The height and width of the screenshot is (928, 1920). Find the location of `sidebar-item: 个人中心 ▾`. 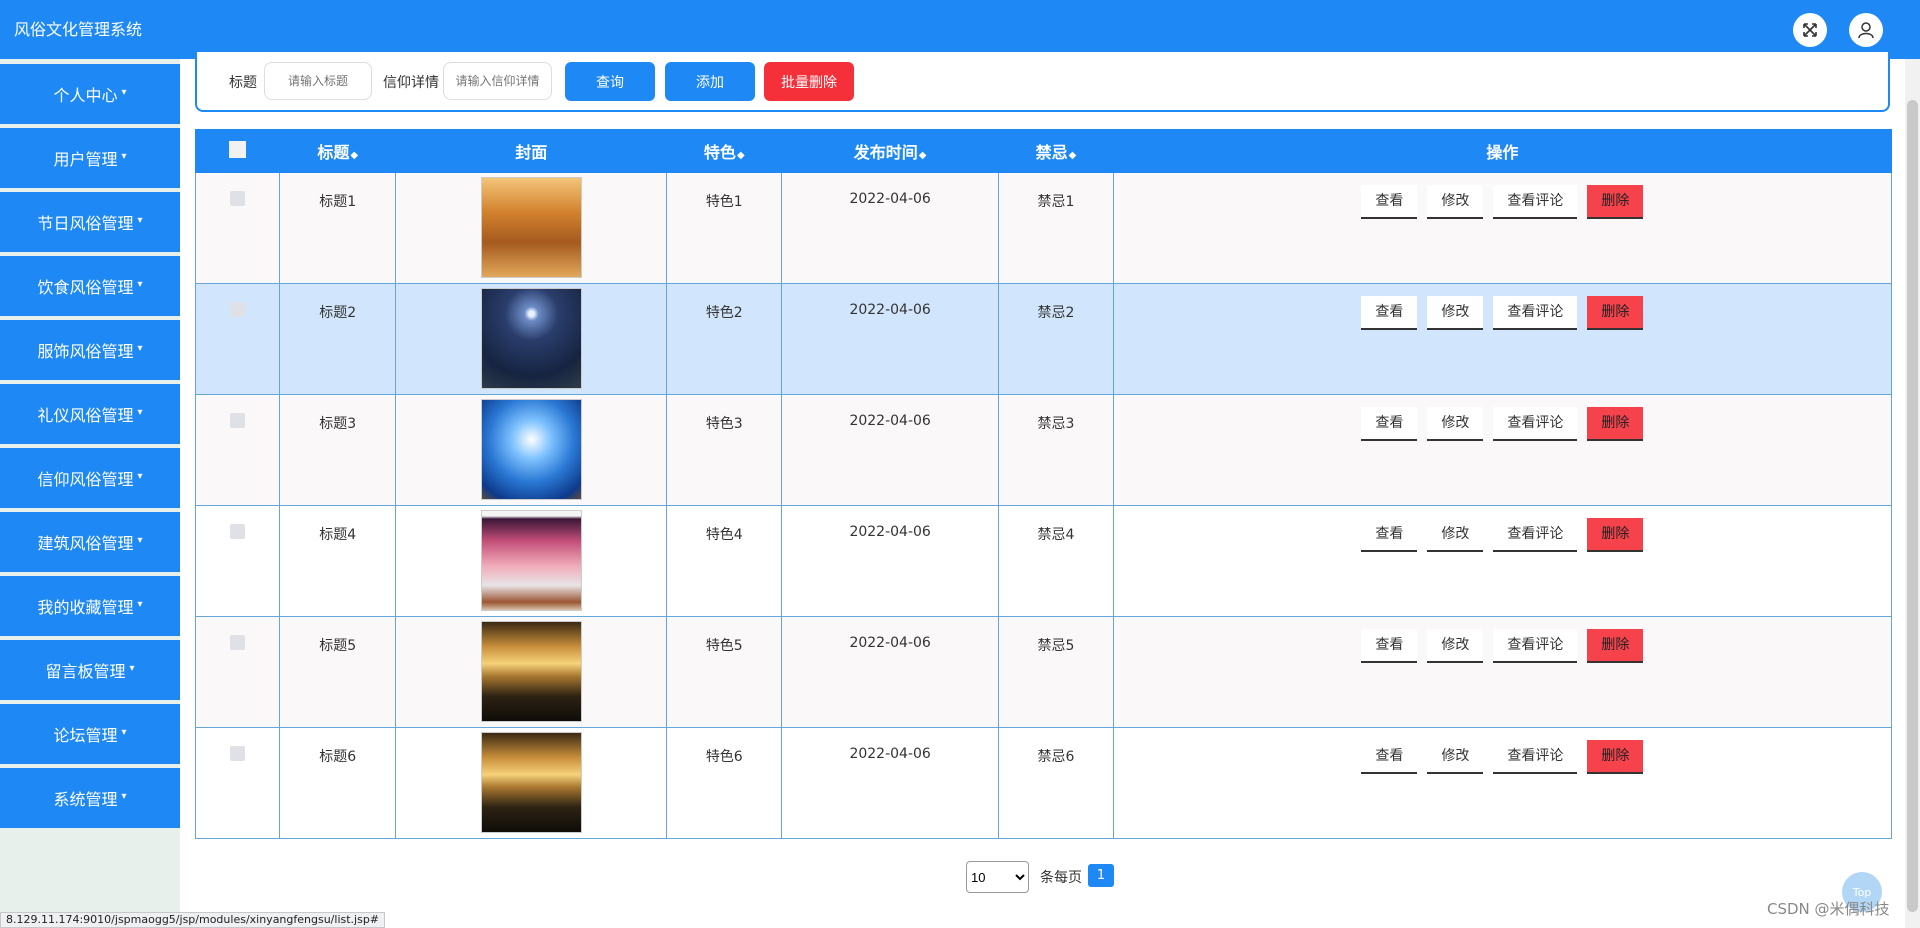

sidebar-item: 个人中心 ▾ is located at coordinates (90, 94).